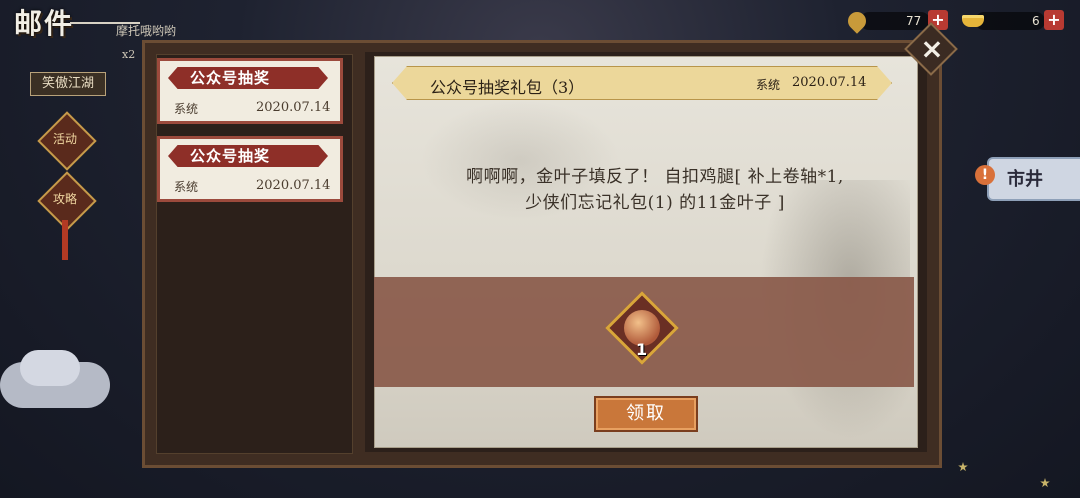 The image size is (1080, 498). I want to click on gold-ingot-icon, so click(973, 21).